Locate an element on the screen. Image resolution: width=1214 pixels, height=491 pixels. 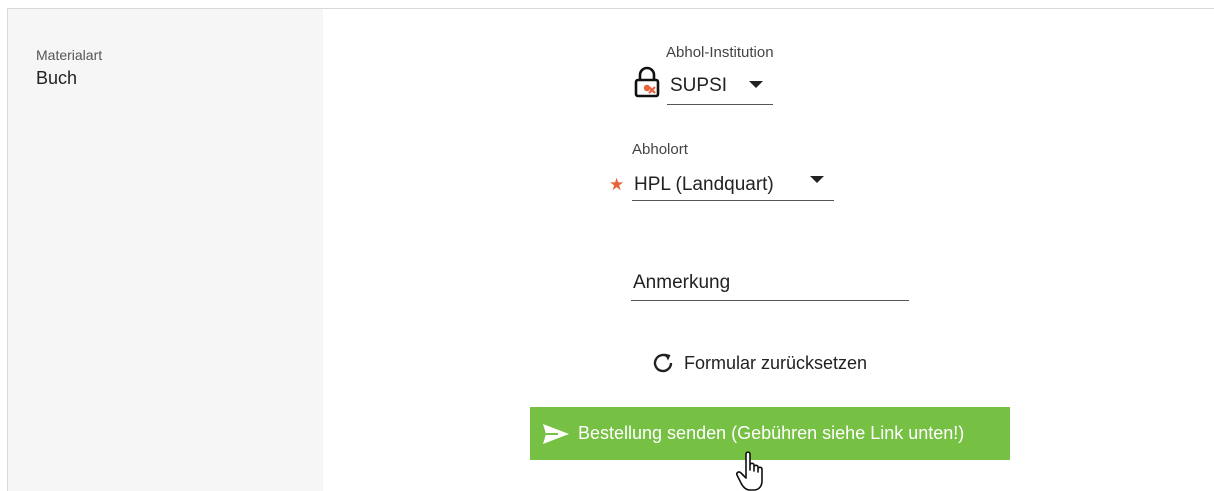
pickup-location-select: HPL (Landquart) is located at coordinates (733, 184).